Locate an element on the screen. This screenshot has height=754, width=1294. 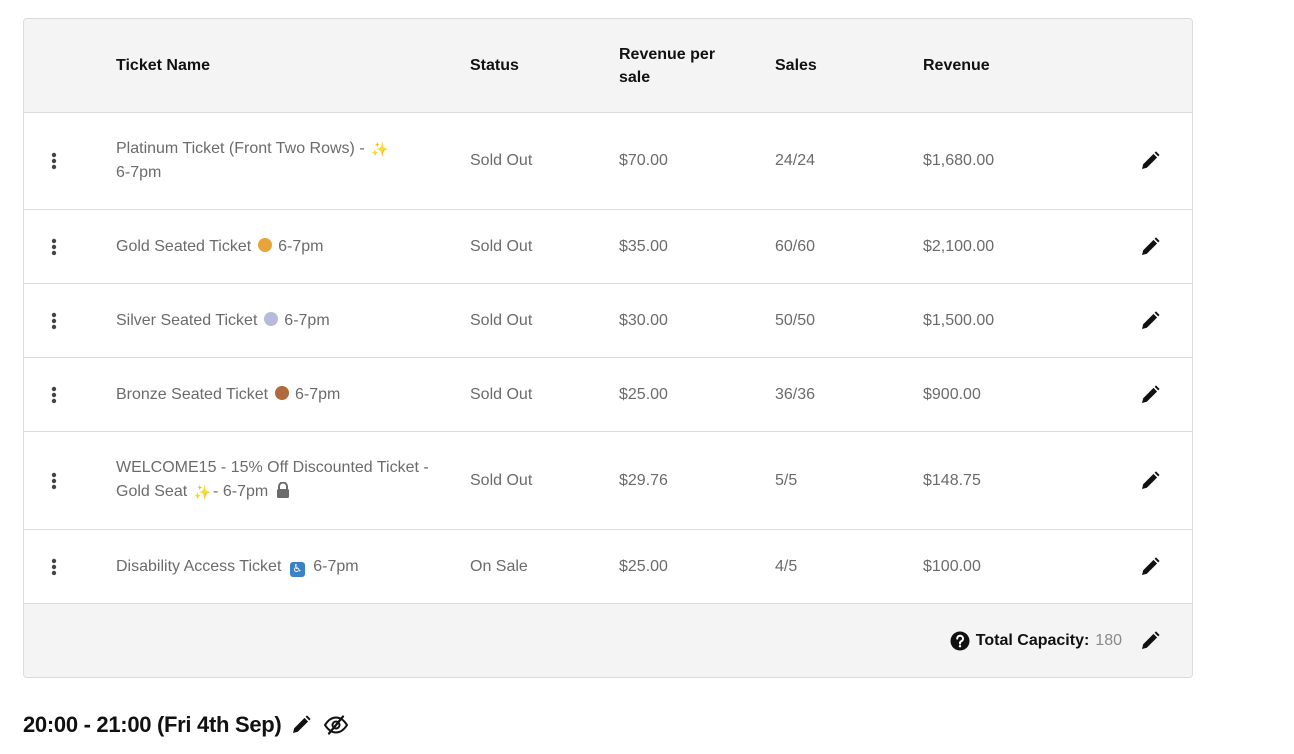
ticket-name: Bronze Seated Ticket 6-7pm is located at coordinates (281, 394).